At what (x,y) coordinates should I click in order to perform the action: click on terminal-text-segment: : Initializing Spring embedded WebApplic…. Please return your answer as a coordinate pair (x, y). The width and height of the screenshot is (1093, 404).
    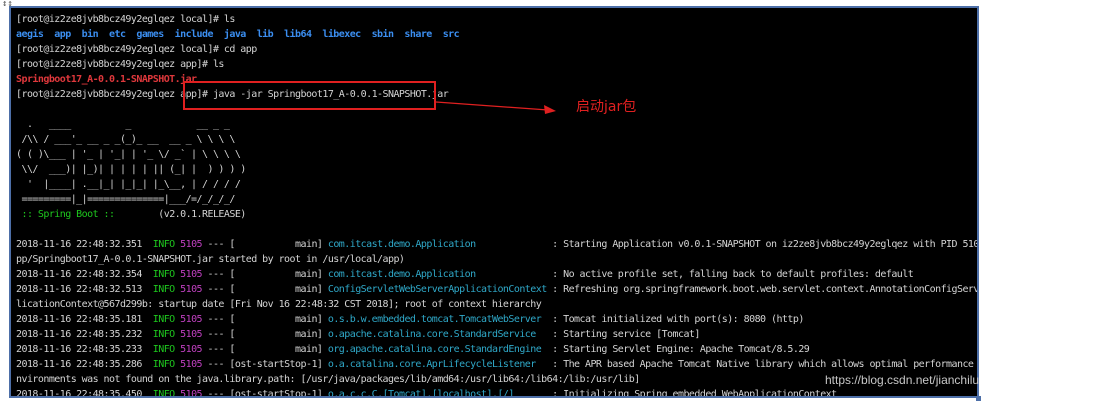
    Looking at the image, I should click on (691, 393).